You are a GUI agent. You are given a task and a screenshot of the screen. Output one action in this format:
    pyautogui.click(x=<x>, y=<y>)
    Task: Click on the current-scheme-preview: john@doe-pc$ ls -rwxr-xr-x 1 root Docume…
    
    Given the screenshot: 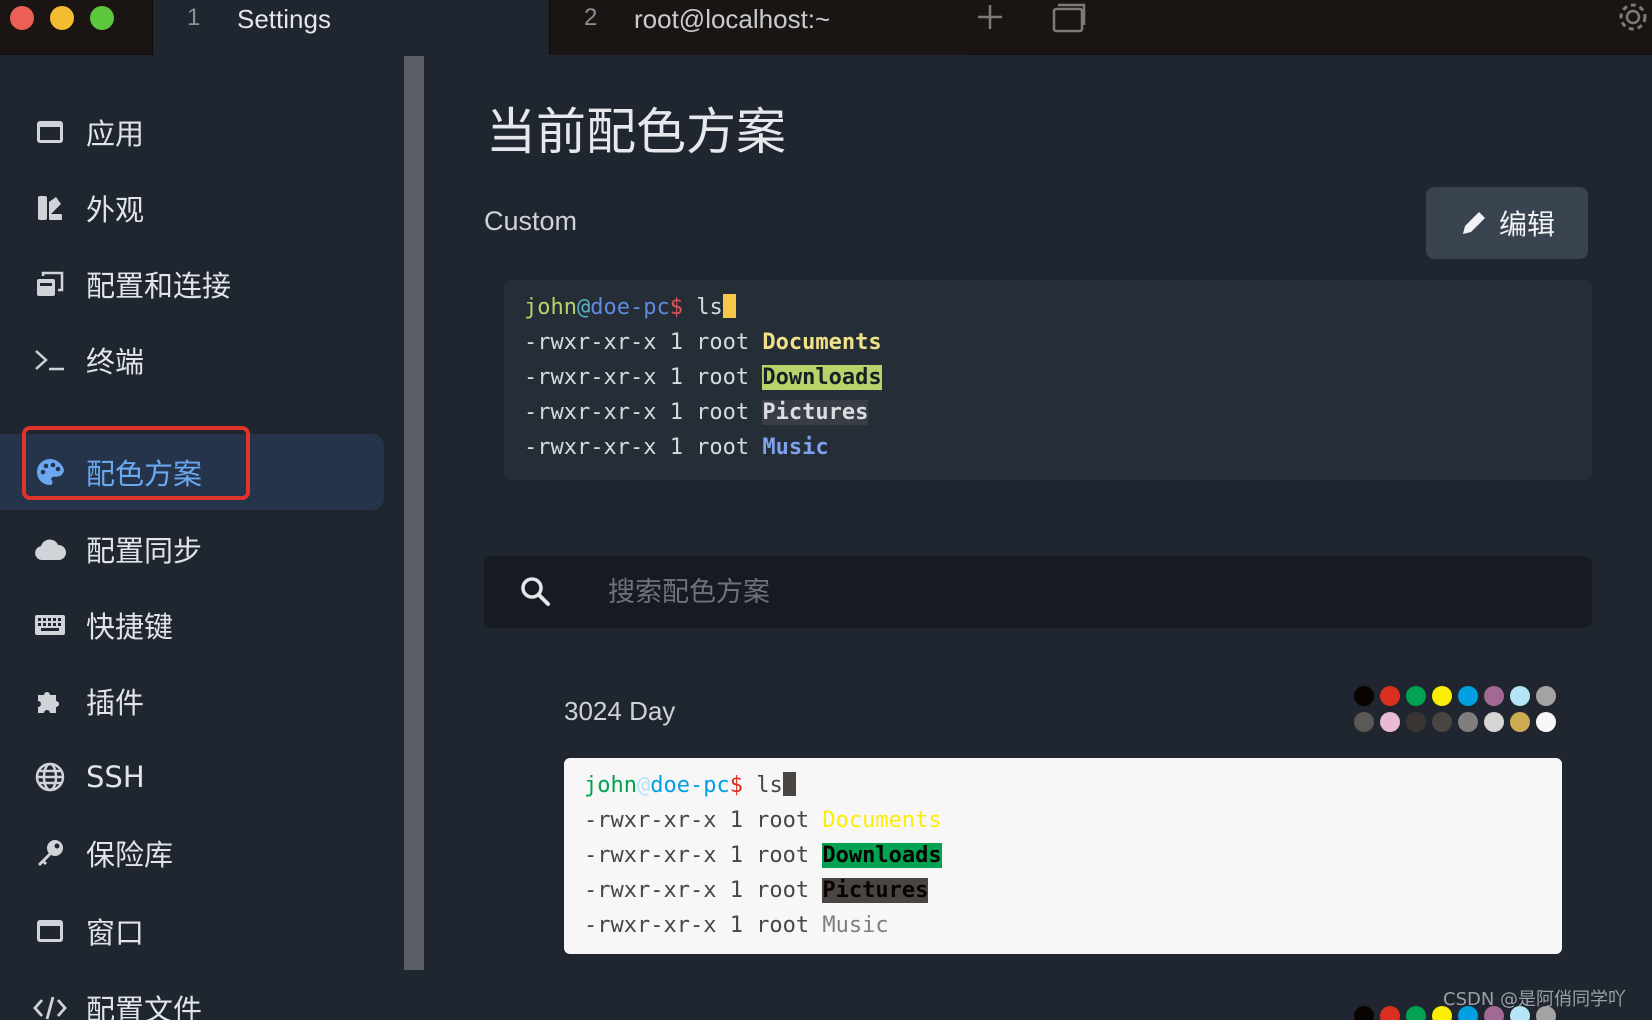 What is the action you would take?
    pyautogui.click(x=1048, y=380)
    